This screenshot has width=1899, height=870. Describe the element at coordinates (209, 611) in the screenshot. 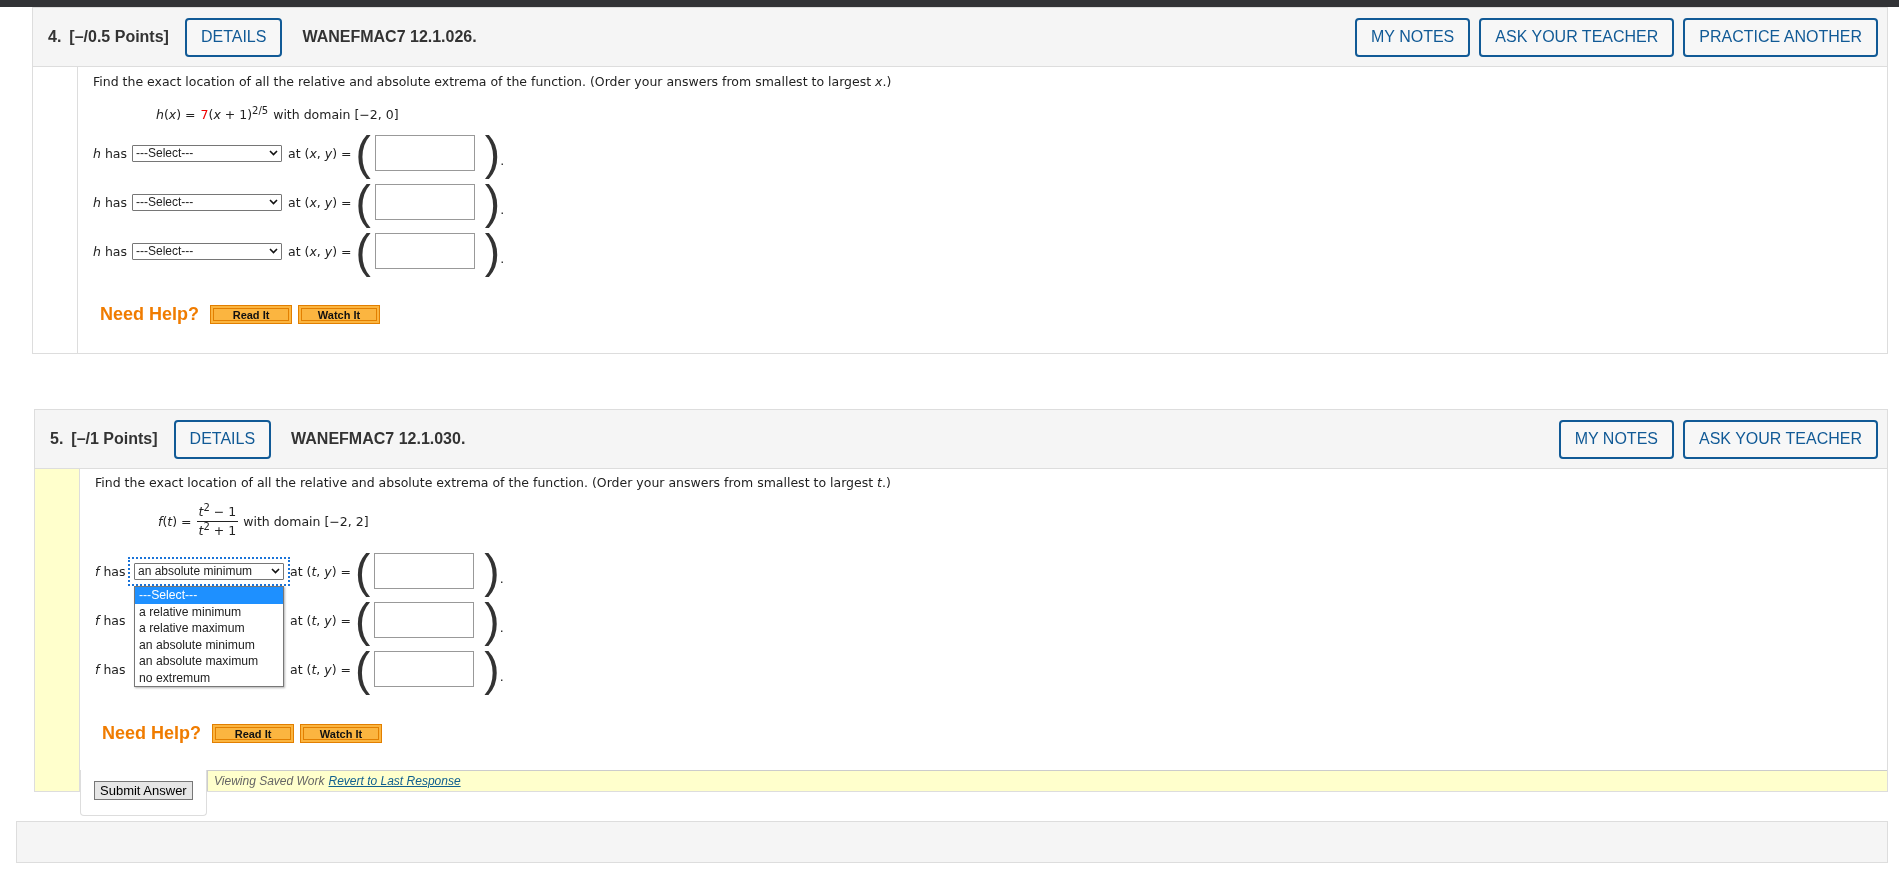

I see `dropdown-option: a relative minimum` at that location.